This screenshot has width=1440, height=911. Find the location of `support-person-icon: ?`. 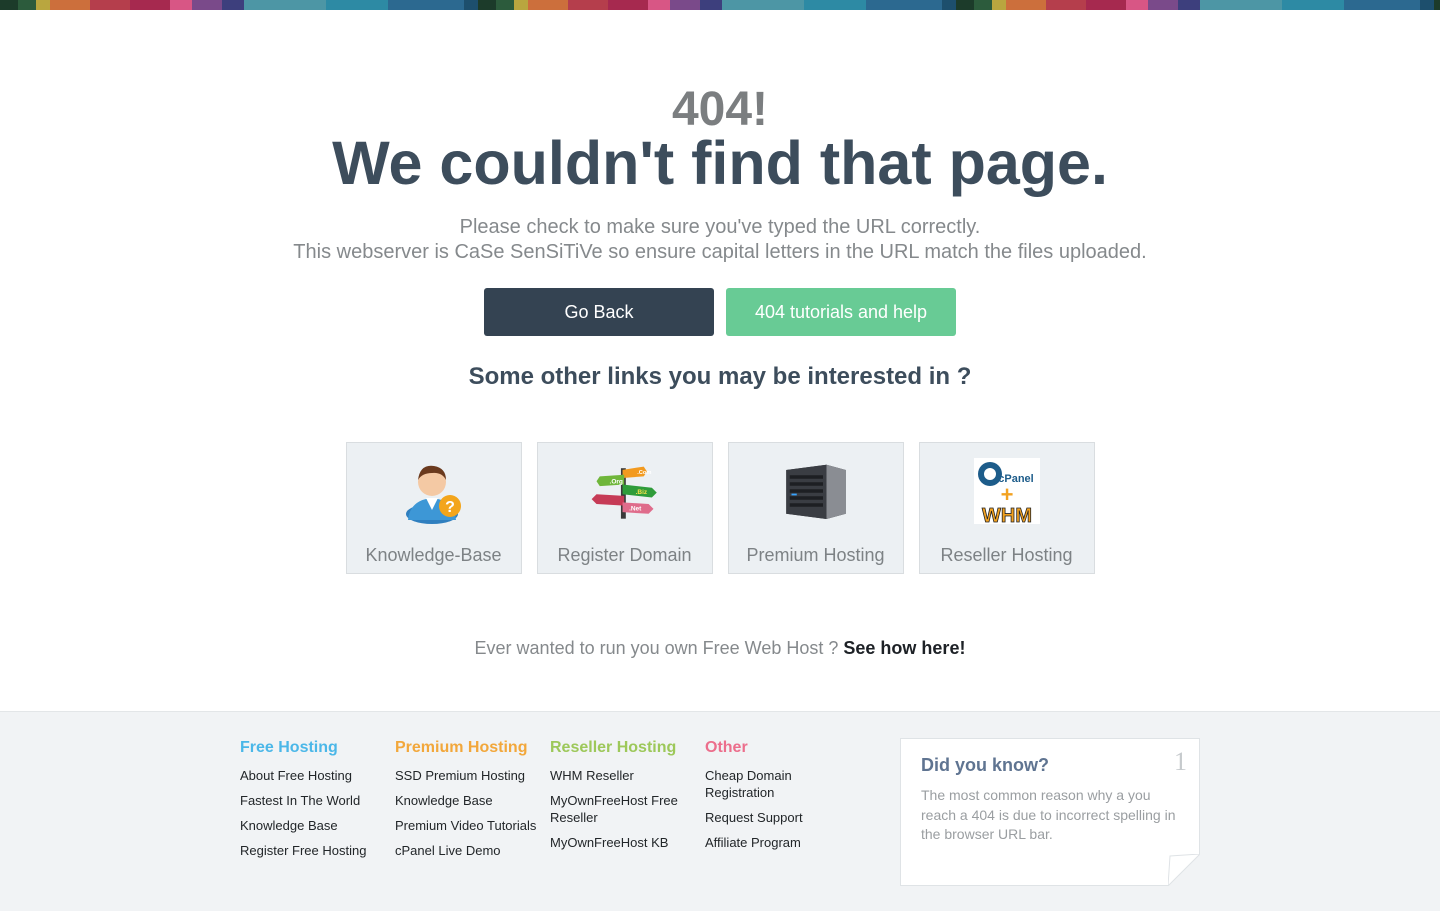

support-person-icon: ? is located at coordinates (434, 491).